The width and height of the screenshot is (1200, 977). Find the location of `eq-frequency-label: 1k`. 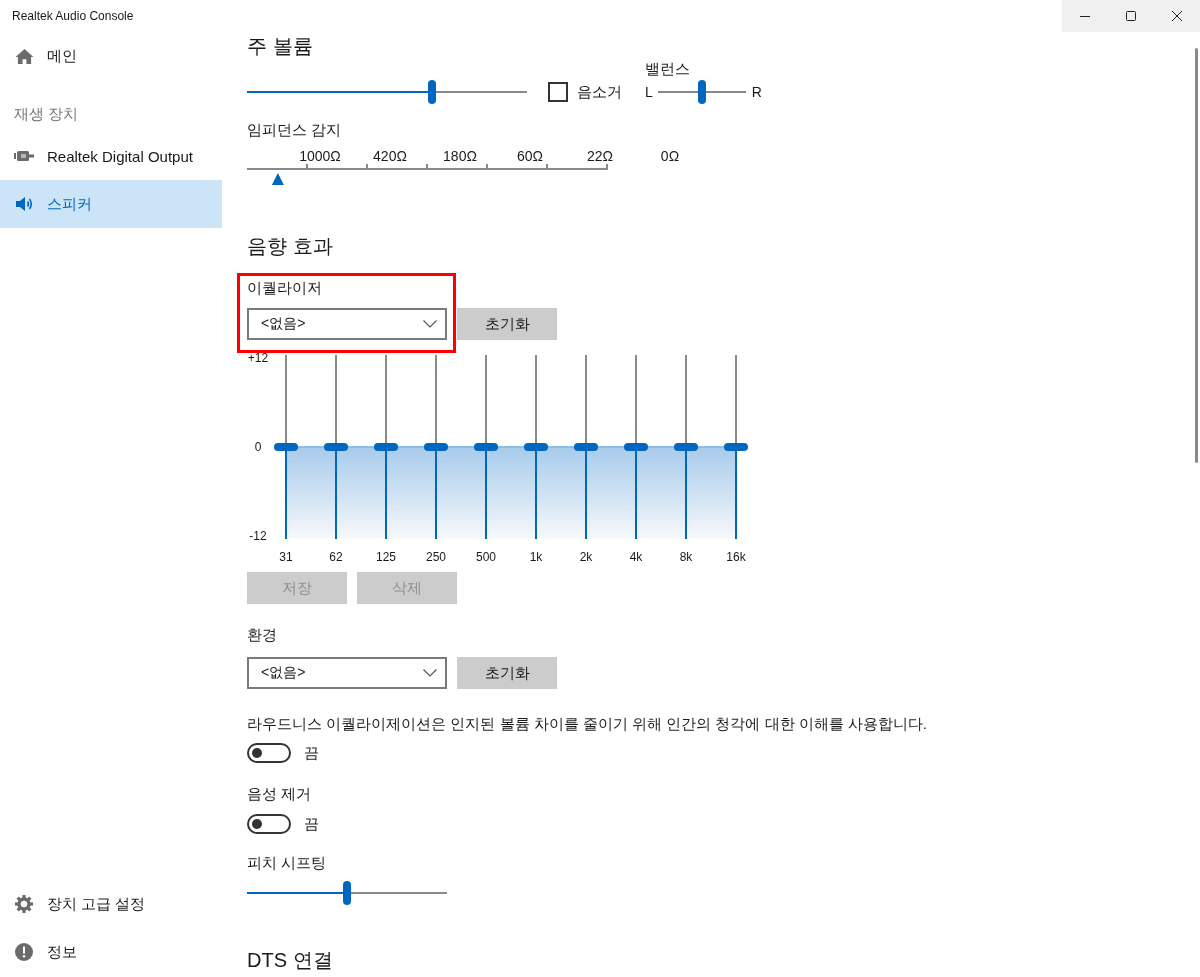

eq-frequency-label: 1k is located at coordinates (536, 557).